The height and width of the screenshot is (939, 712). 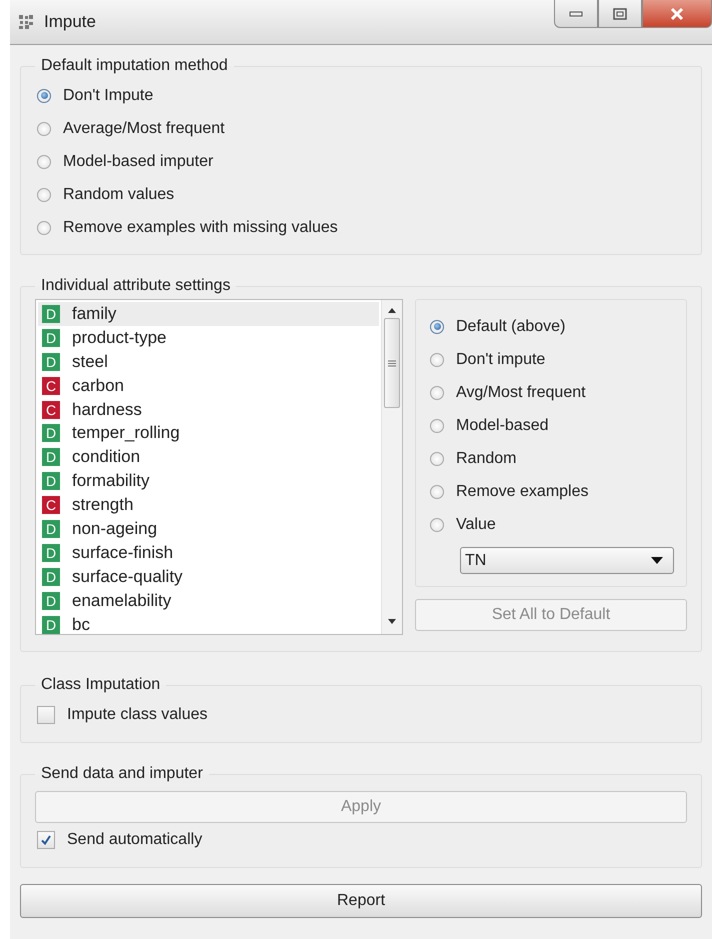 I want to click on radio-button: Don't Impute, so click(x=94, y=95).